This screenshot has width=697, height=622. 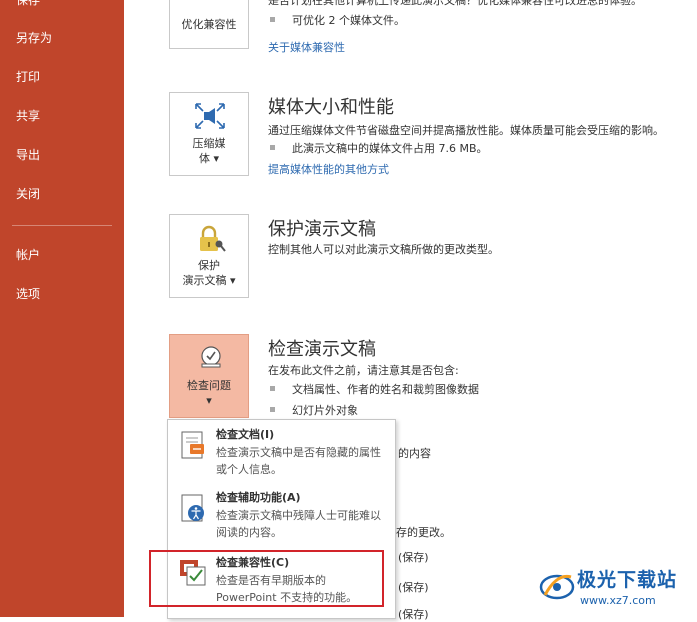 What do you see at coordinates (28, 76) in the screenshot?
I see `sidebar-item-print: 打印` at bounding box center [28, 76].